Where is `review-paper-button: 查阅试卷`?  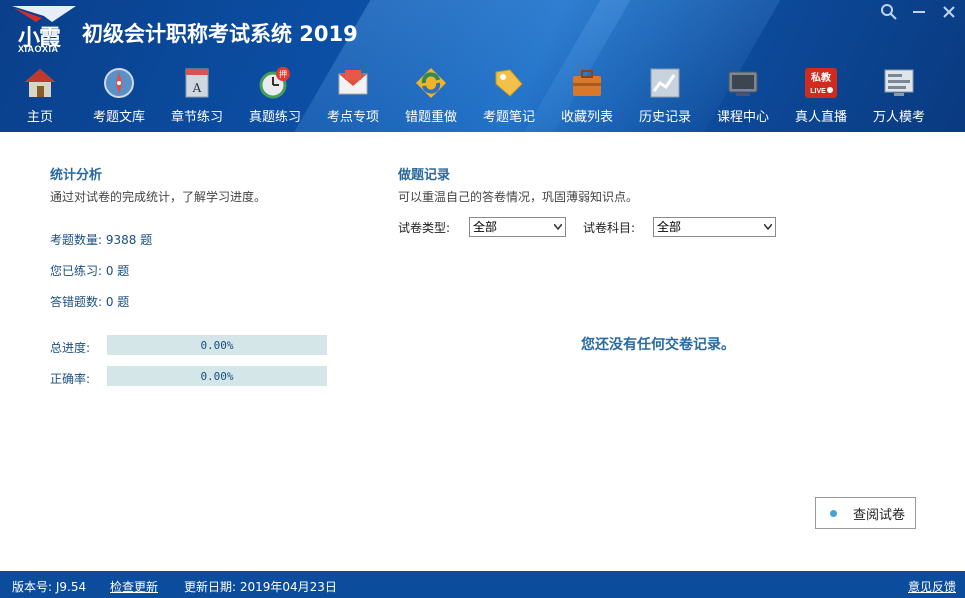 review-paper-button: 查阅试卷 is located at coordinates (865, 513).